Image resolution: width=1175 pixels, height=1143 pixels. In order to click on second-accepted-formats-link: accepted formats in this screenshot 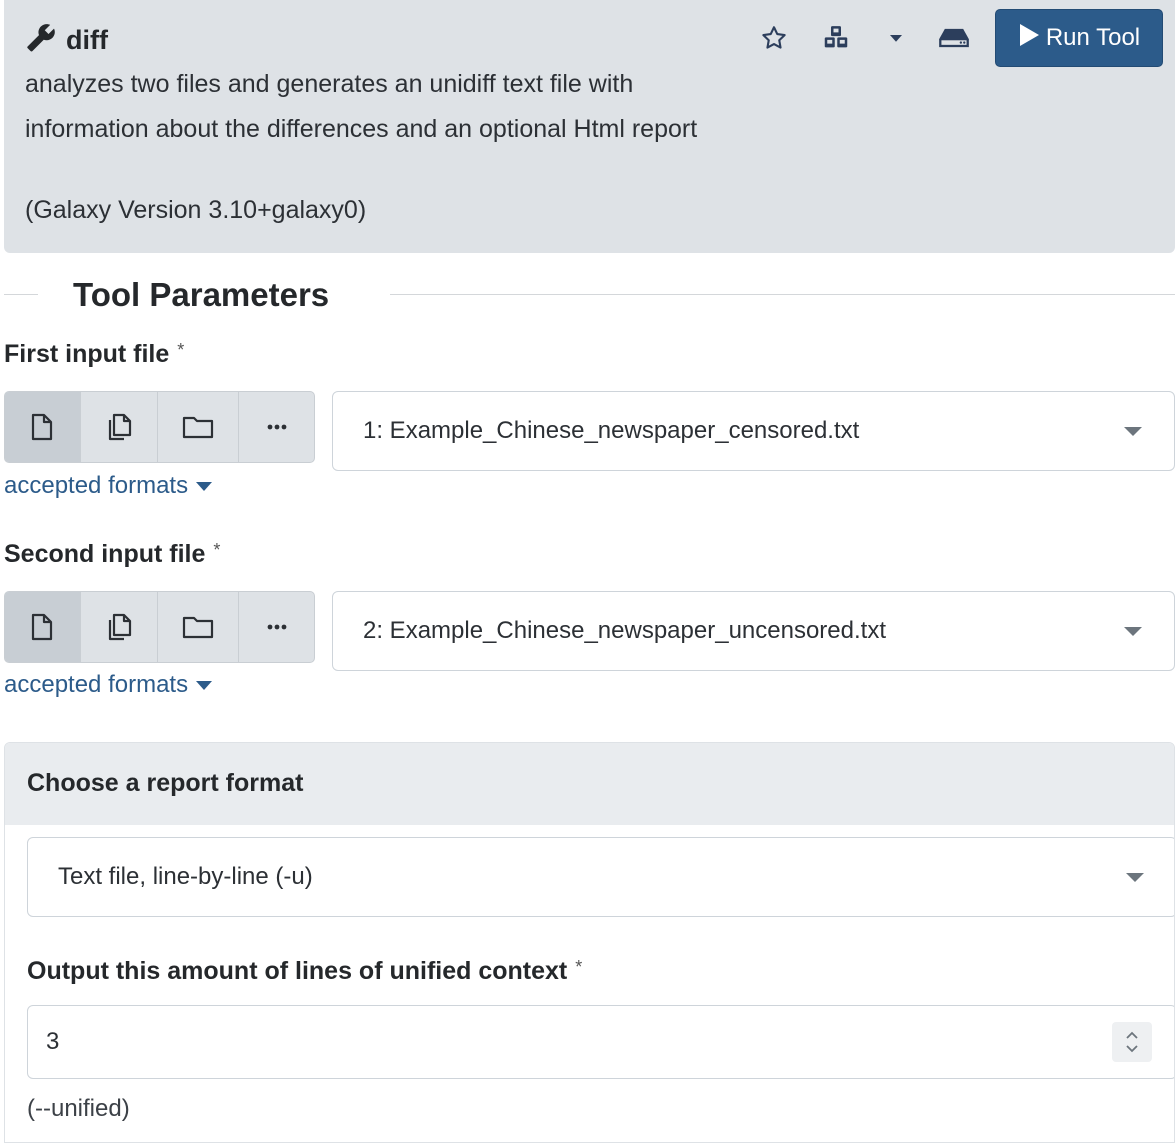, I will do `click(108, 685)`.